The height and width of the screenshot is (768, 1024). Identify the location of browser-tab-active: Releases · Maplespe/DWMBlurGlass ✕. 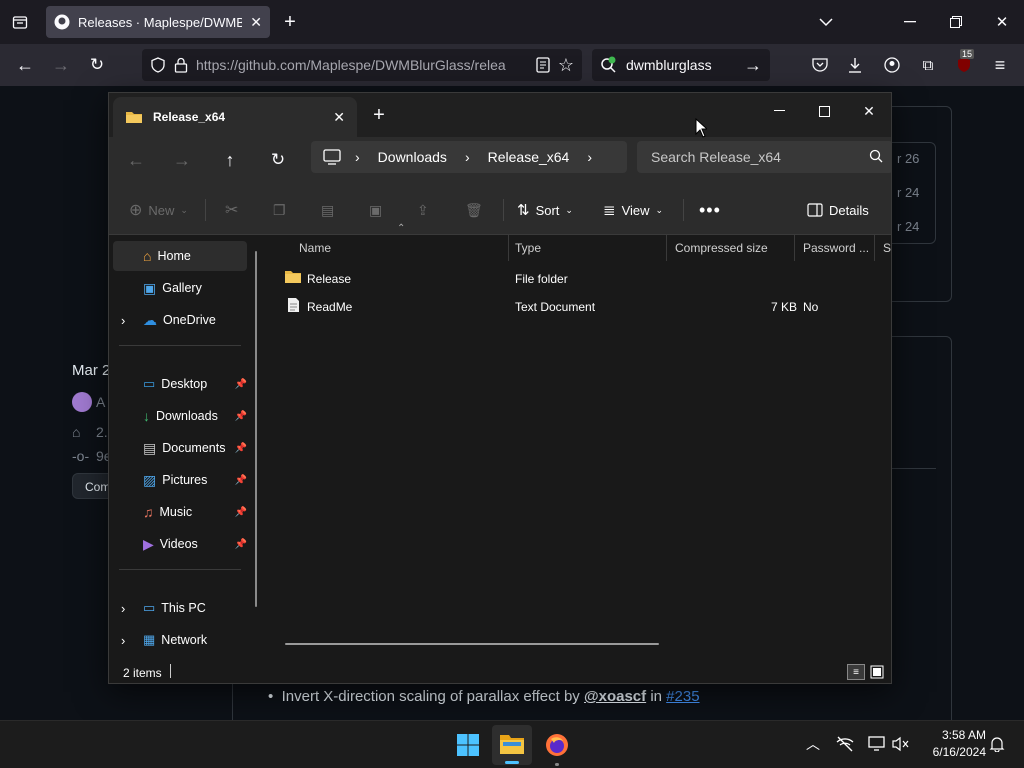
(158, 22).